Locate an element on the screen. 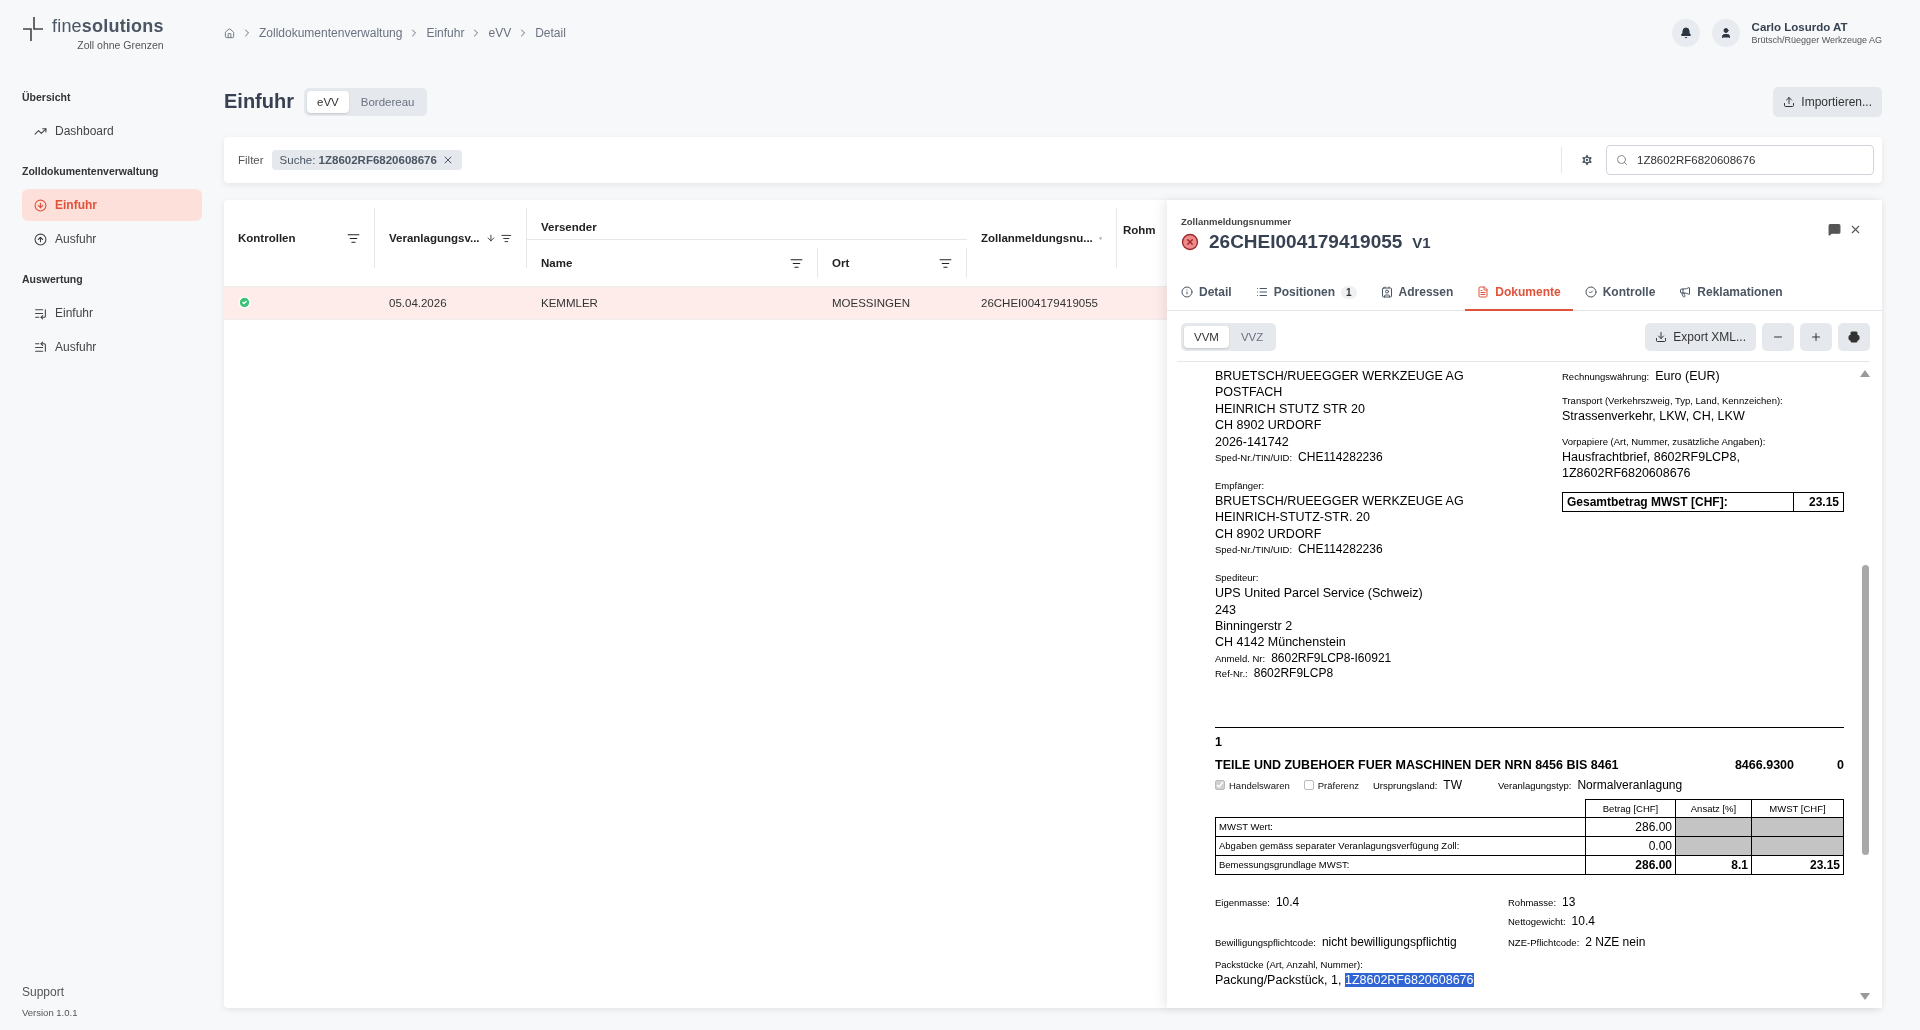 The image size is (1920, 1030). filter-label: Filter is located at coordinates (251, 160).